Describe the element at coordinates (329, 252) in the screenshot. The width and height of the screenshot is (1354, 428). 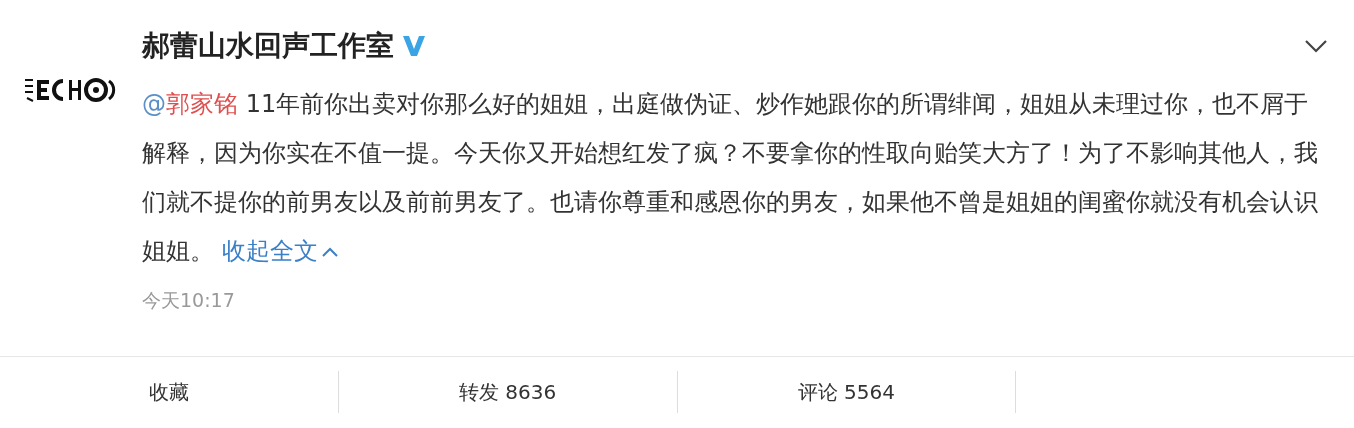
I see `chevron-up-icon` at that location.